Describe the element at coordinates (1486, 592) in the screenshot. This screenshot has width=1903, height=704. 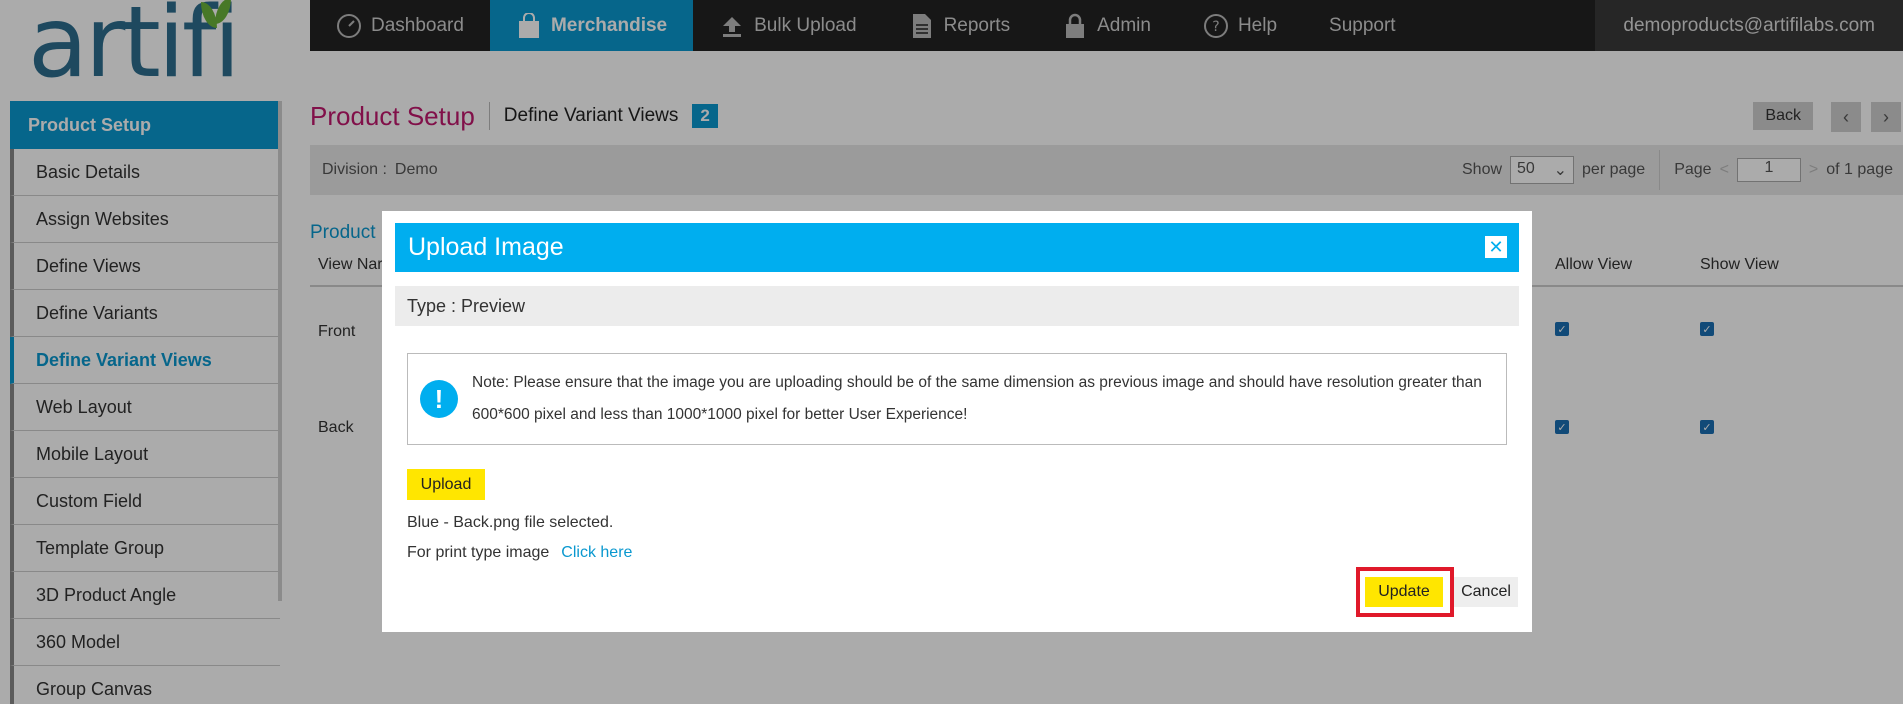
I see `cancel-button: Cancel` at that location.